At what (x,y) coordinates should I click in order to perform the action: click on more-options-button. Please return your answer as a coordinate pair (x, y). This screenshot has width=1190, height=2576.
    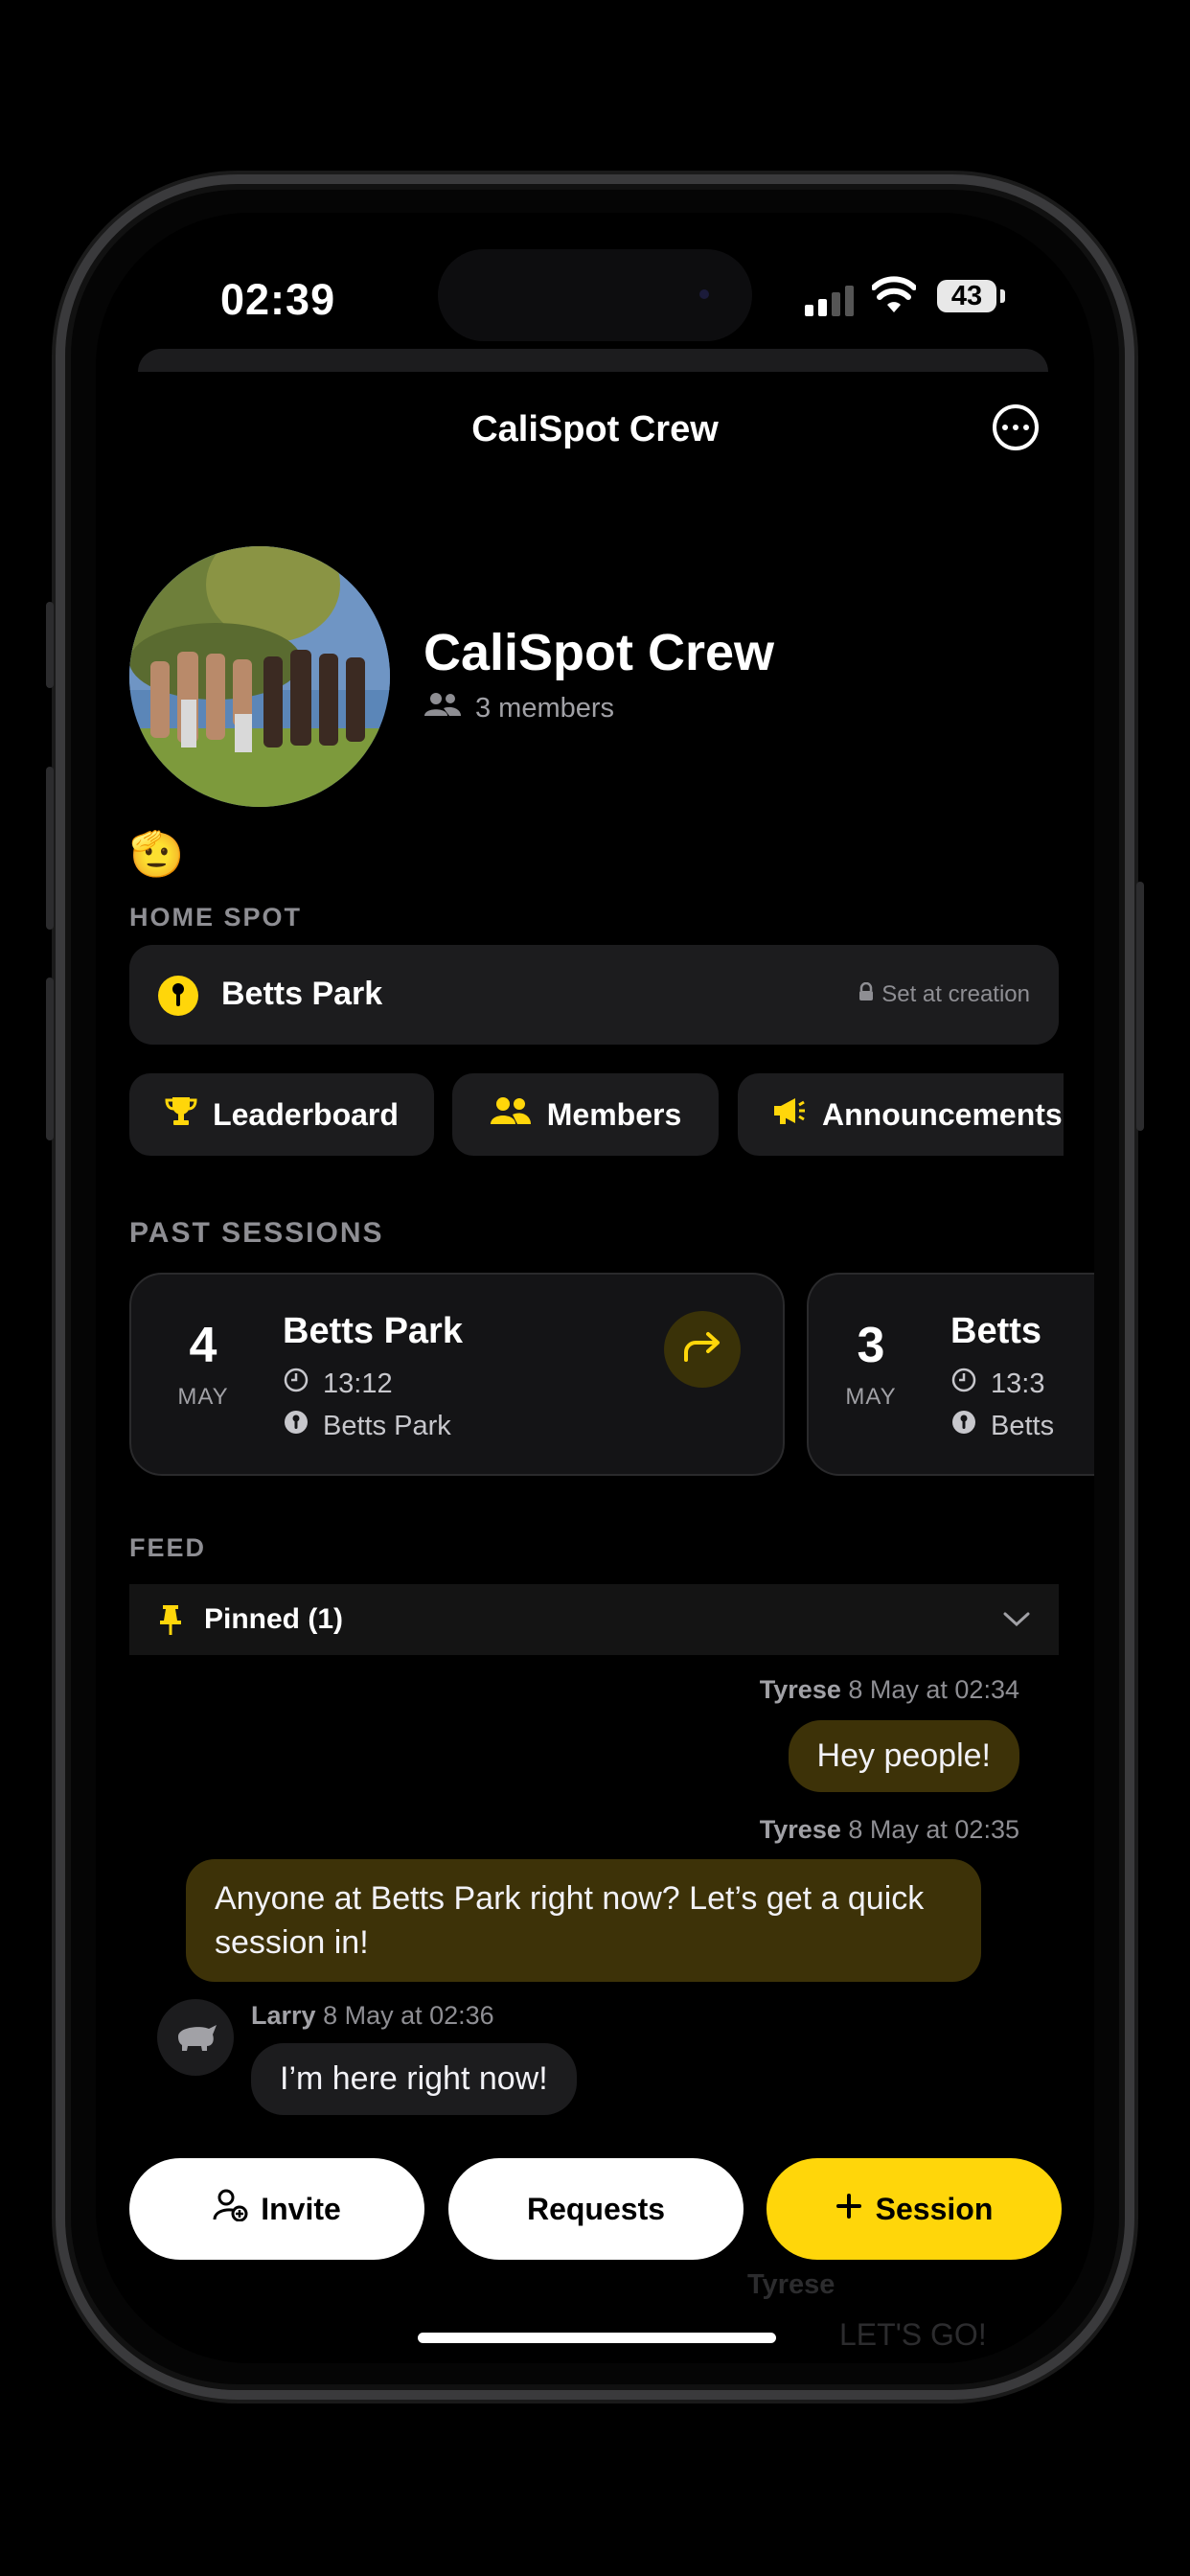
    Looking at the image, I should click on (1016, 427).